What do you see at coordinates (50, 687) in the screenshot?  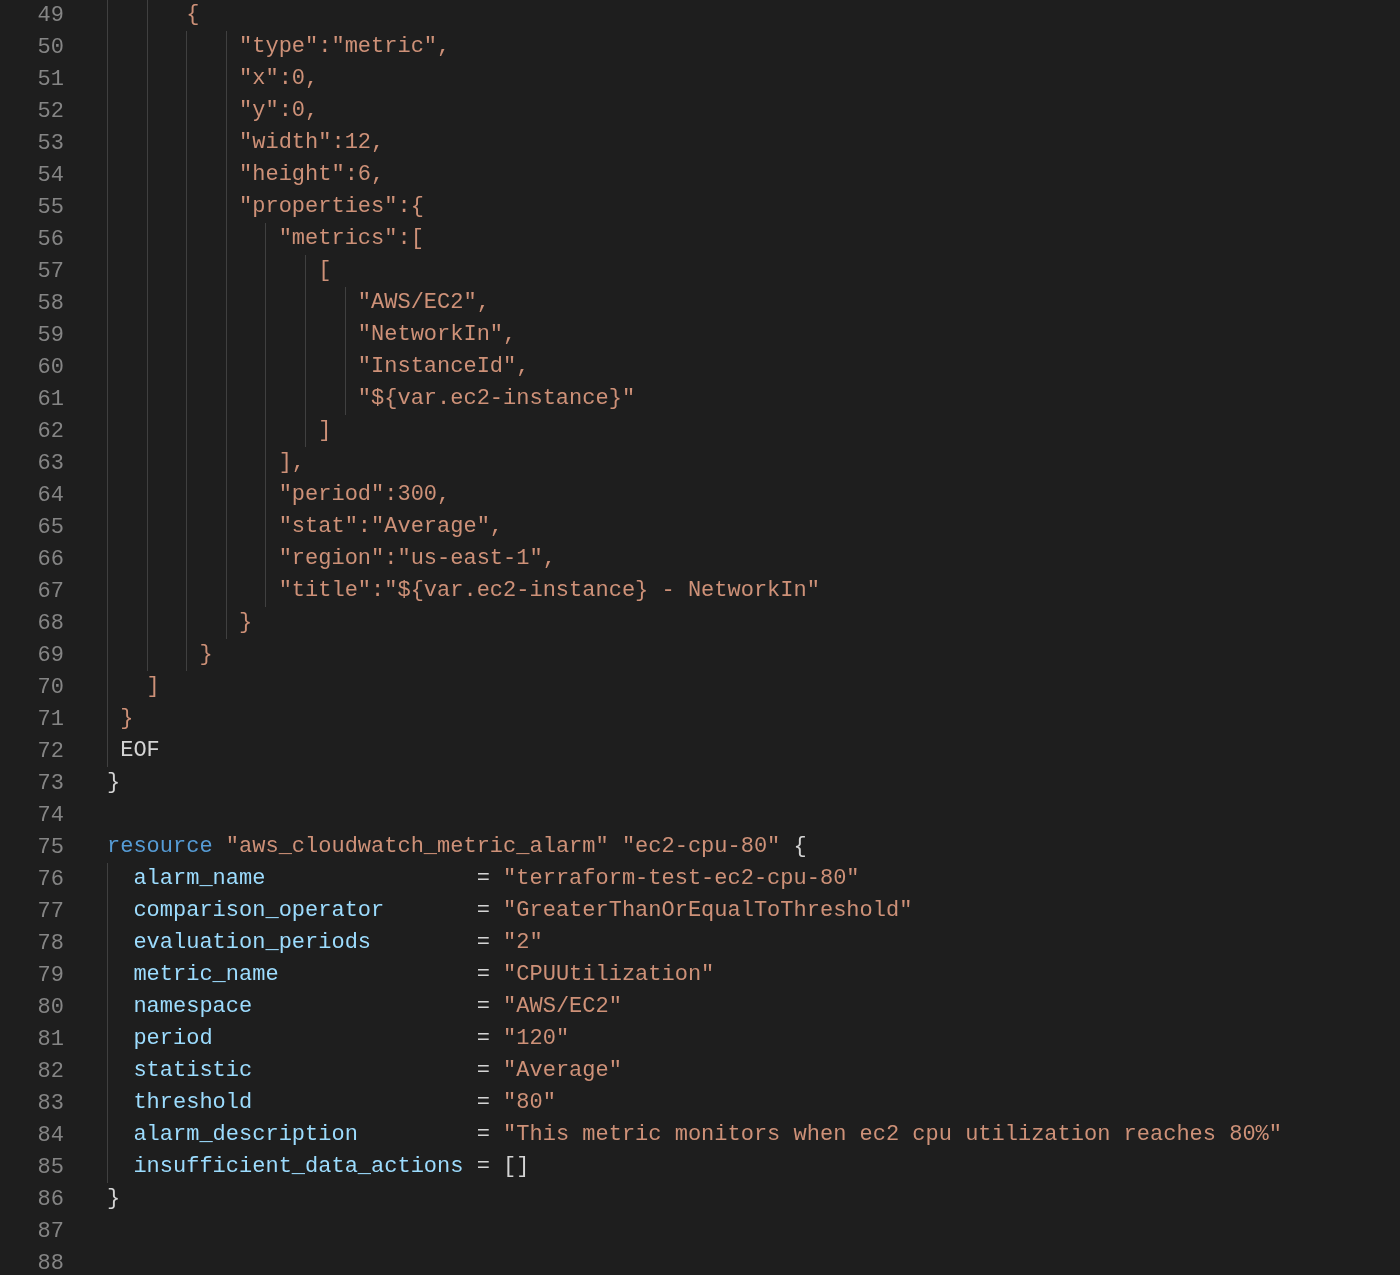 I see `line-number: 70` at bounding box center [50, 687].